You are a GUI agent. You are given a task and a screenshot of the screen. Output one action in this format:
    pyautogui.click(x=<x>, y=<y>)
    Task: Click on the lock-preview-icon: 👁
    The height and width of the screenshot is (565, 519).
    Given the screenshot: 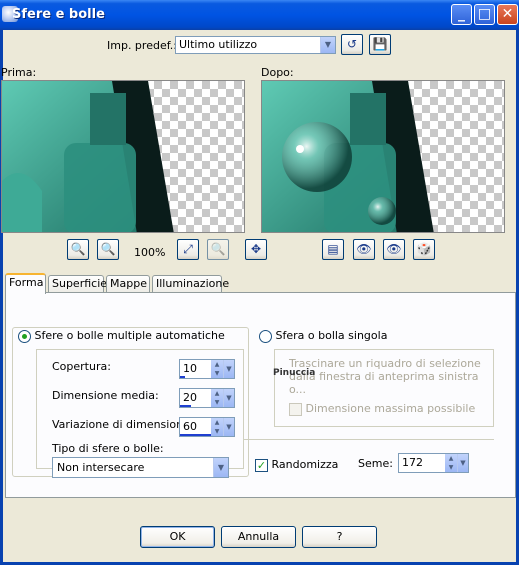 What is the action you would take?
    pyautogui.click(x=364, y=249)
    